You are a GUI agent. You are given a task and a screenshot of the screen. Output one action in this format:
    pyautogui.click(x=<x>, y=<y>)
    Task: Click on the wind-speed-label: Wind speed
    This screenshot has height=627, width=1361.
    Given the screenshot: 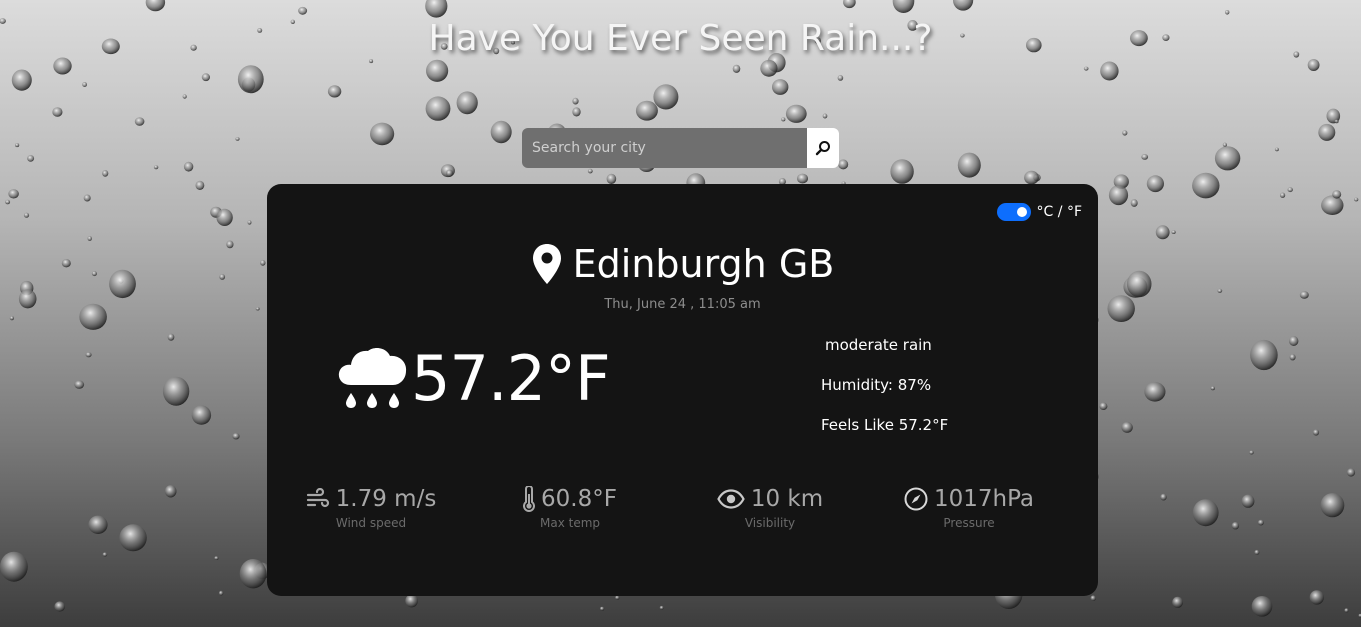 What is the action you would take?
    pyautogui.click(x=371, y=523)
    